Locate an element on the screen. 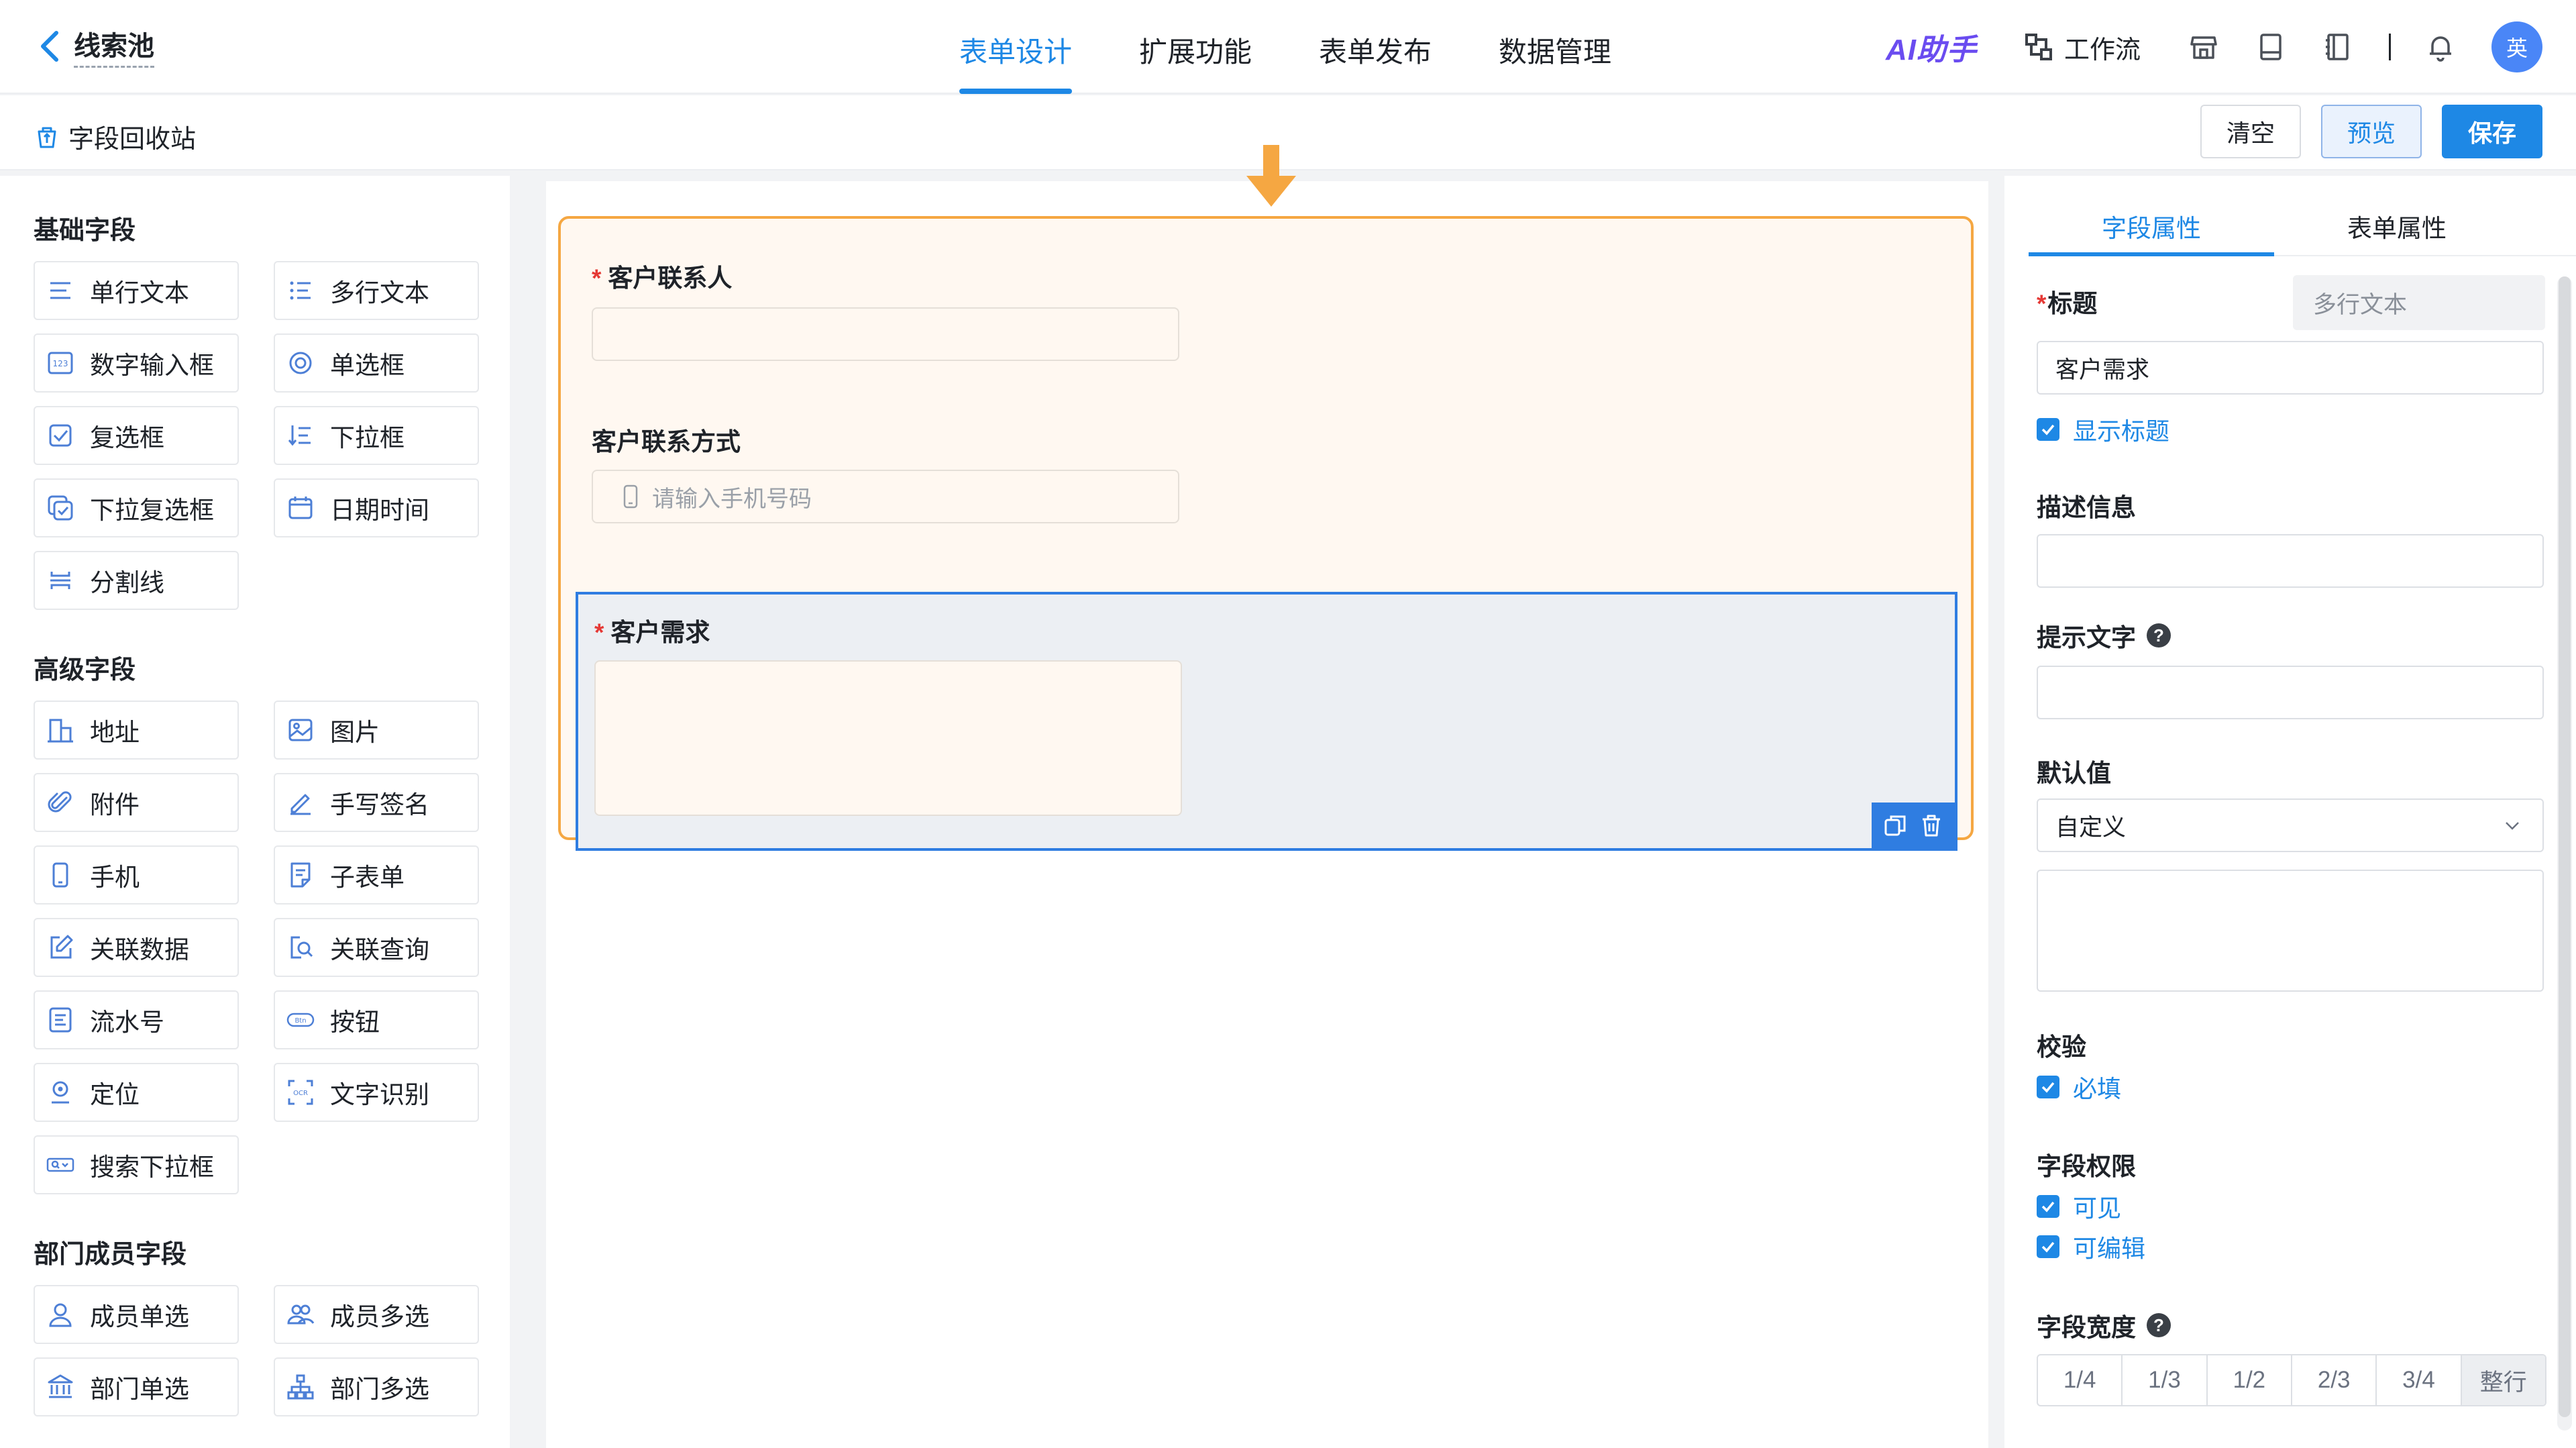  dropdown-icon is located at coordinates (300, 435).